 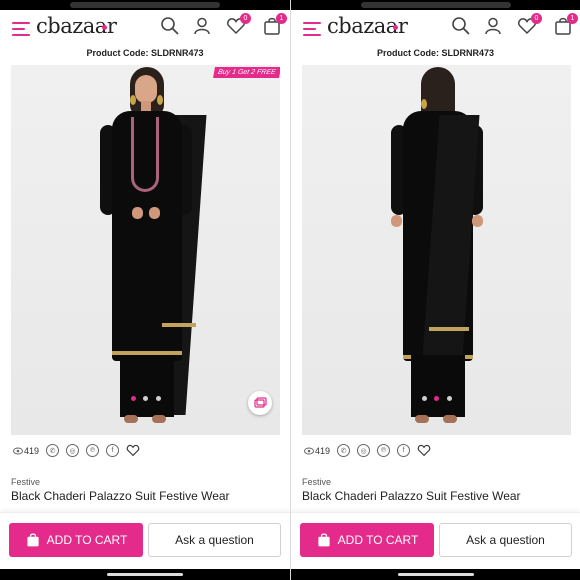 I want to click on model-figure-back, so click(x=437, y=250).